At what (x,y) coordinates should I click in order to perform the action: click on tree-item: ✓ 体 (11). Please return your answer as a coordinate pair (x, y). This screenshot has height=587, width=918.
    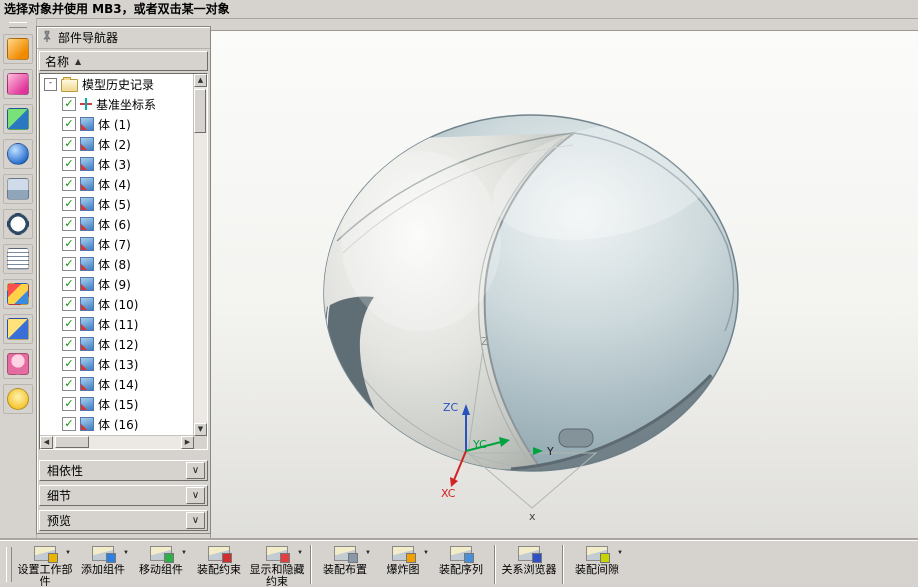
    Looking at the image, I should click on (117, 324).